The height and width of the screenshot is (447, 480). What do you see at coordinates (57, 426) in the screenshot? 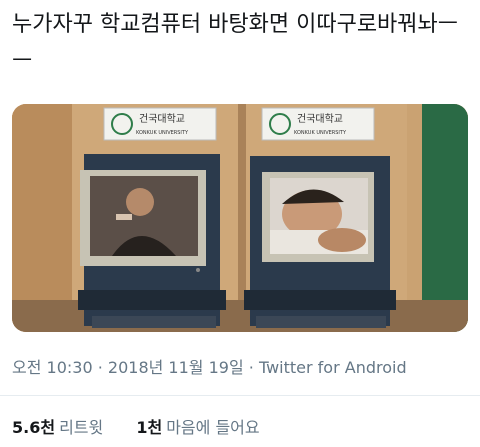
I see `retweets-stat: 5.6천 리트윗` at bounding box center [57, 426].